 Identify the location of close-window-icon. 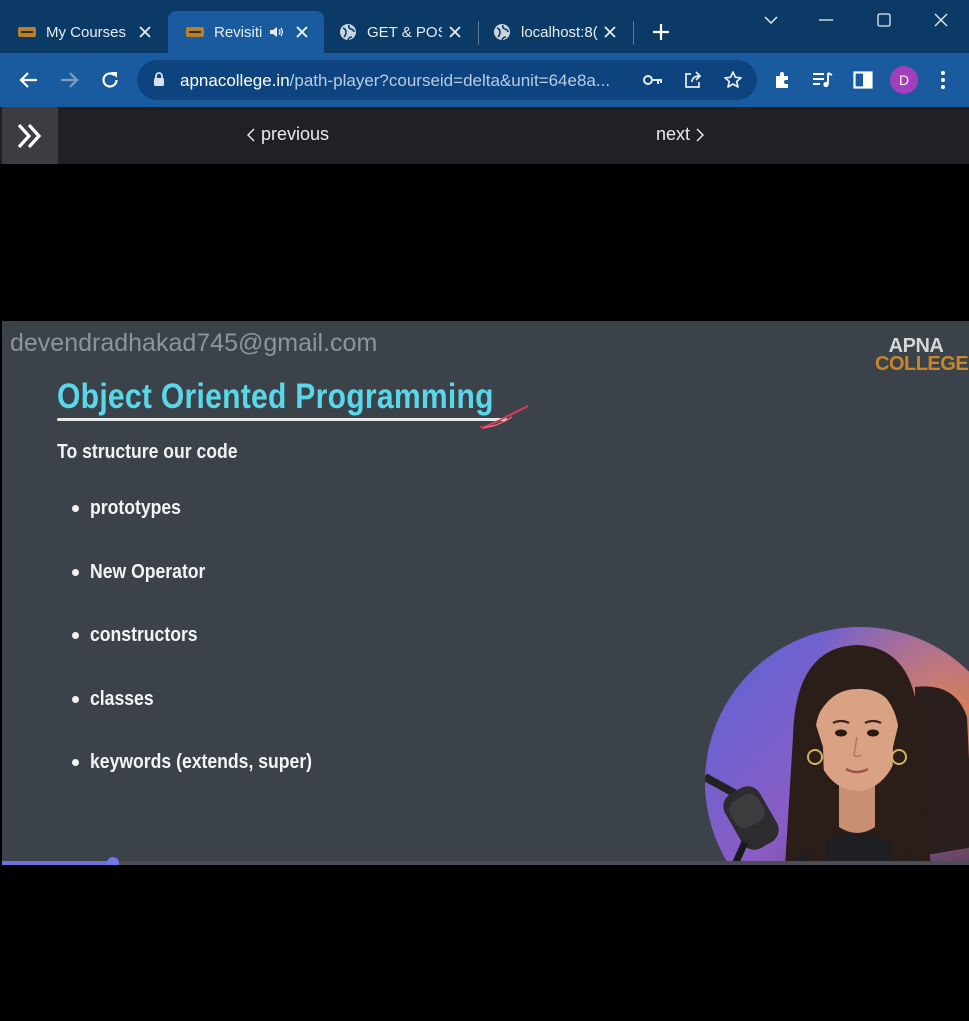
(941, 20).